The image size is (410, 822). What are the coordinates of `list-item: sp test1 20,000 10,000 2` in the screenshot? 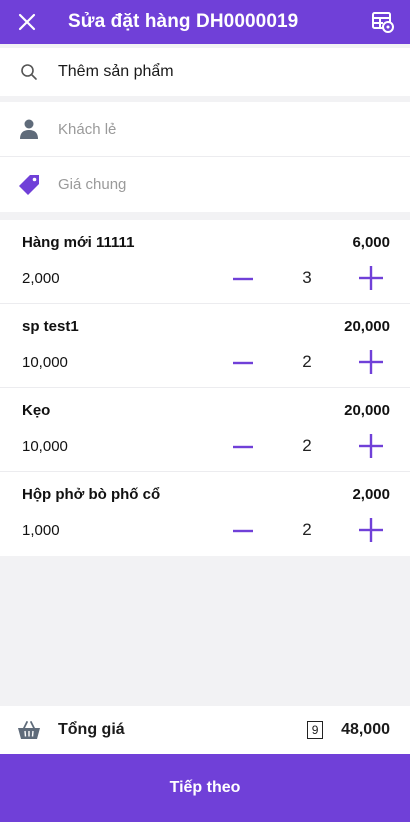 It's located at (205, 346).